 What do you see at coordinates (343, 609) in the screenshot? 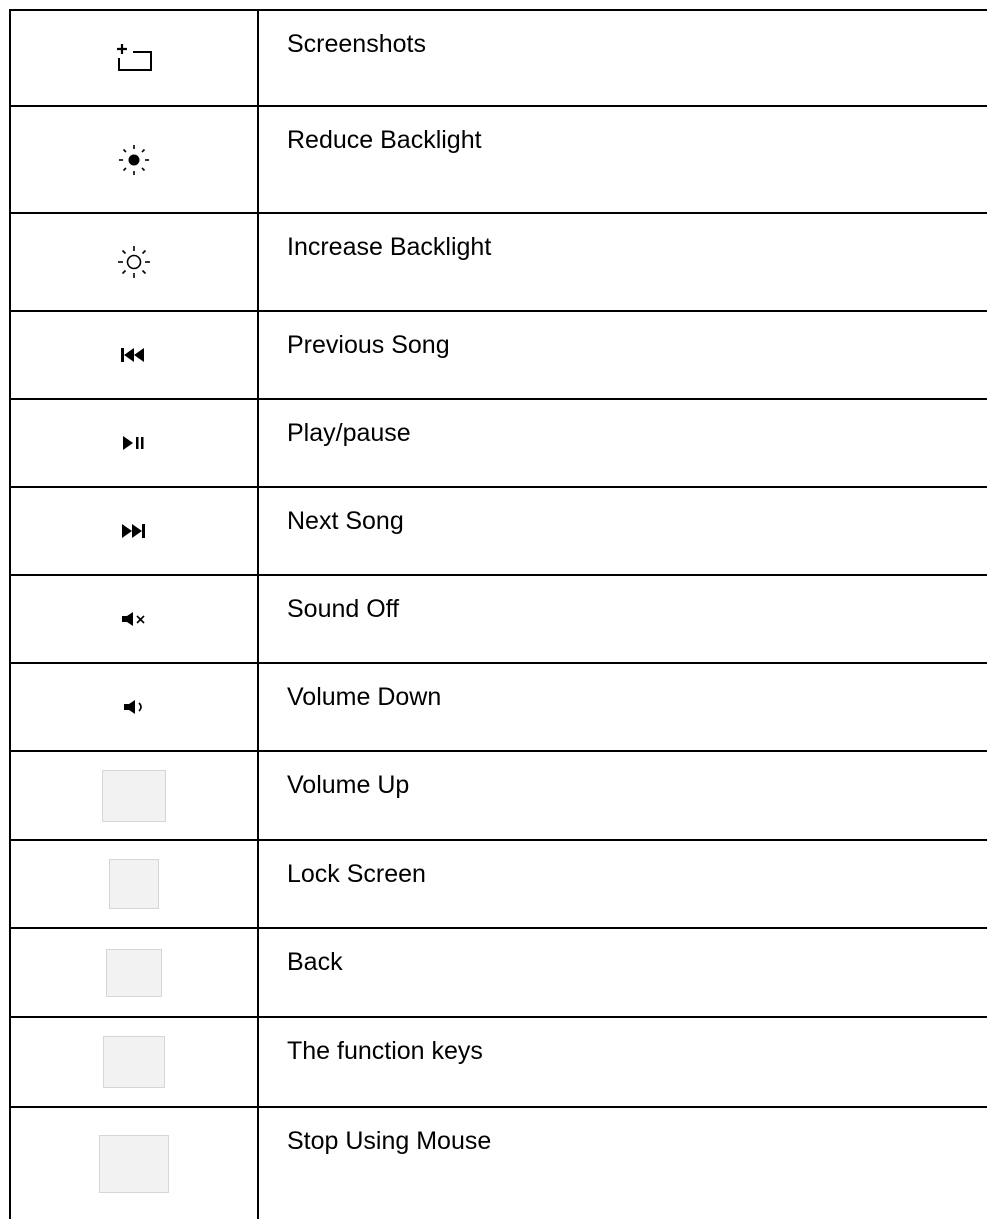
I see `row-label: Sound Off` at bounding box center [343, 609].